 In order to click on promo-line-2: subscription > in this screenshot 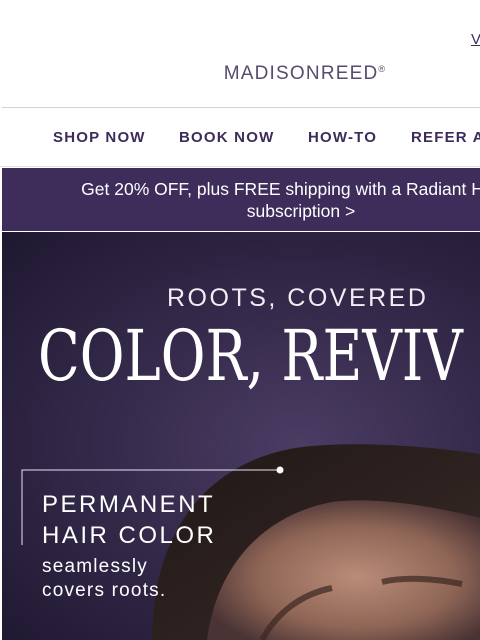, I will do `click(301, 211)`.